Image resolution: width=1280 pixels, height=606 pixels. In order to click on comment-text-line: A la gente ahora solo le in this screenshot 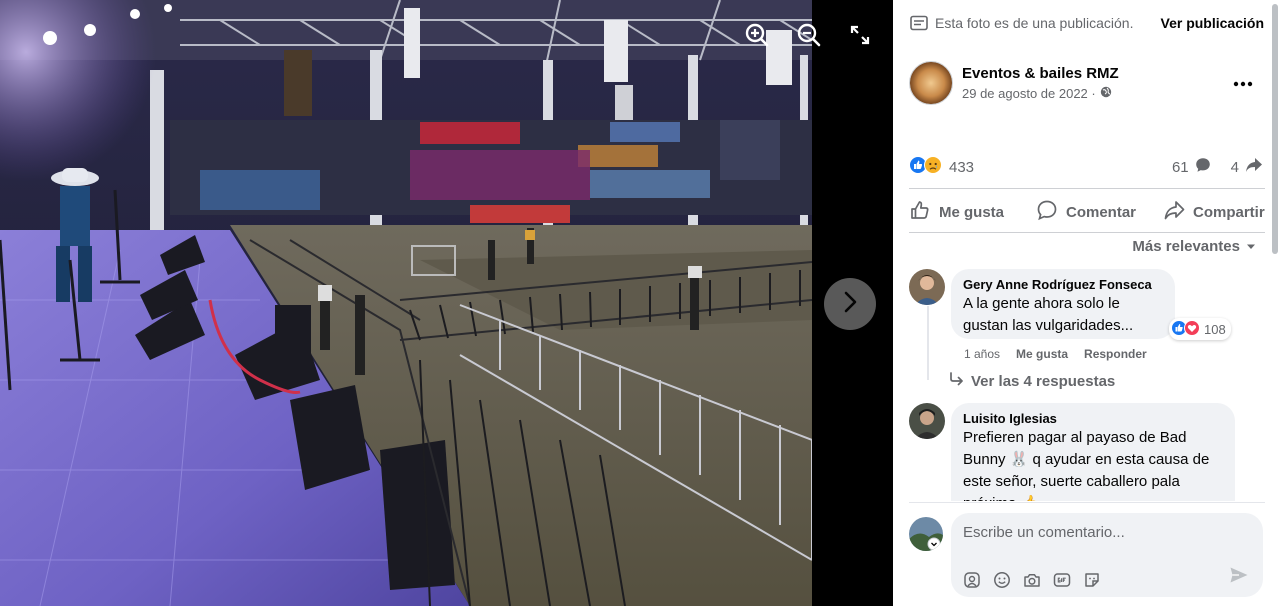, I will do `click(1041, 303)`.